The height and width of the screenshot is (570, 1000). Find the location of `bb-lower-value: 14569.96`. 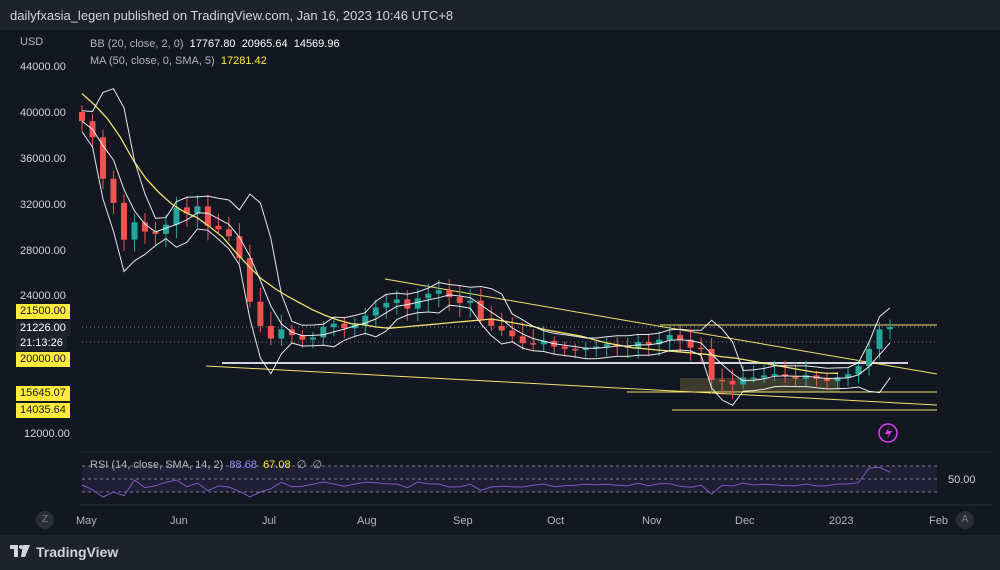

bb-lower-value: 14569.96 is located at coordinates (316, 44).